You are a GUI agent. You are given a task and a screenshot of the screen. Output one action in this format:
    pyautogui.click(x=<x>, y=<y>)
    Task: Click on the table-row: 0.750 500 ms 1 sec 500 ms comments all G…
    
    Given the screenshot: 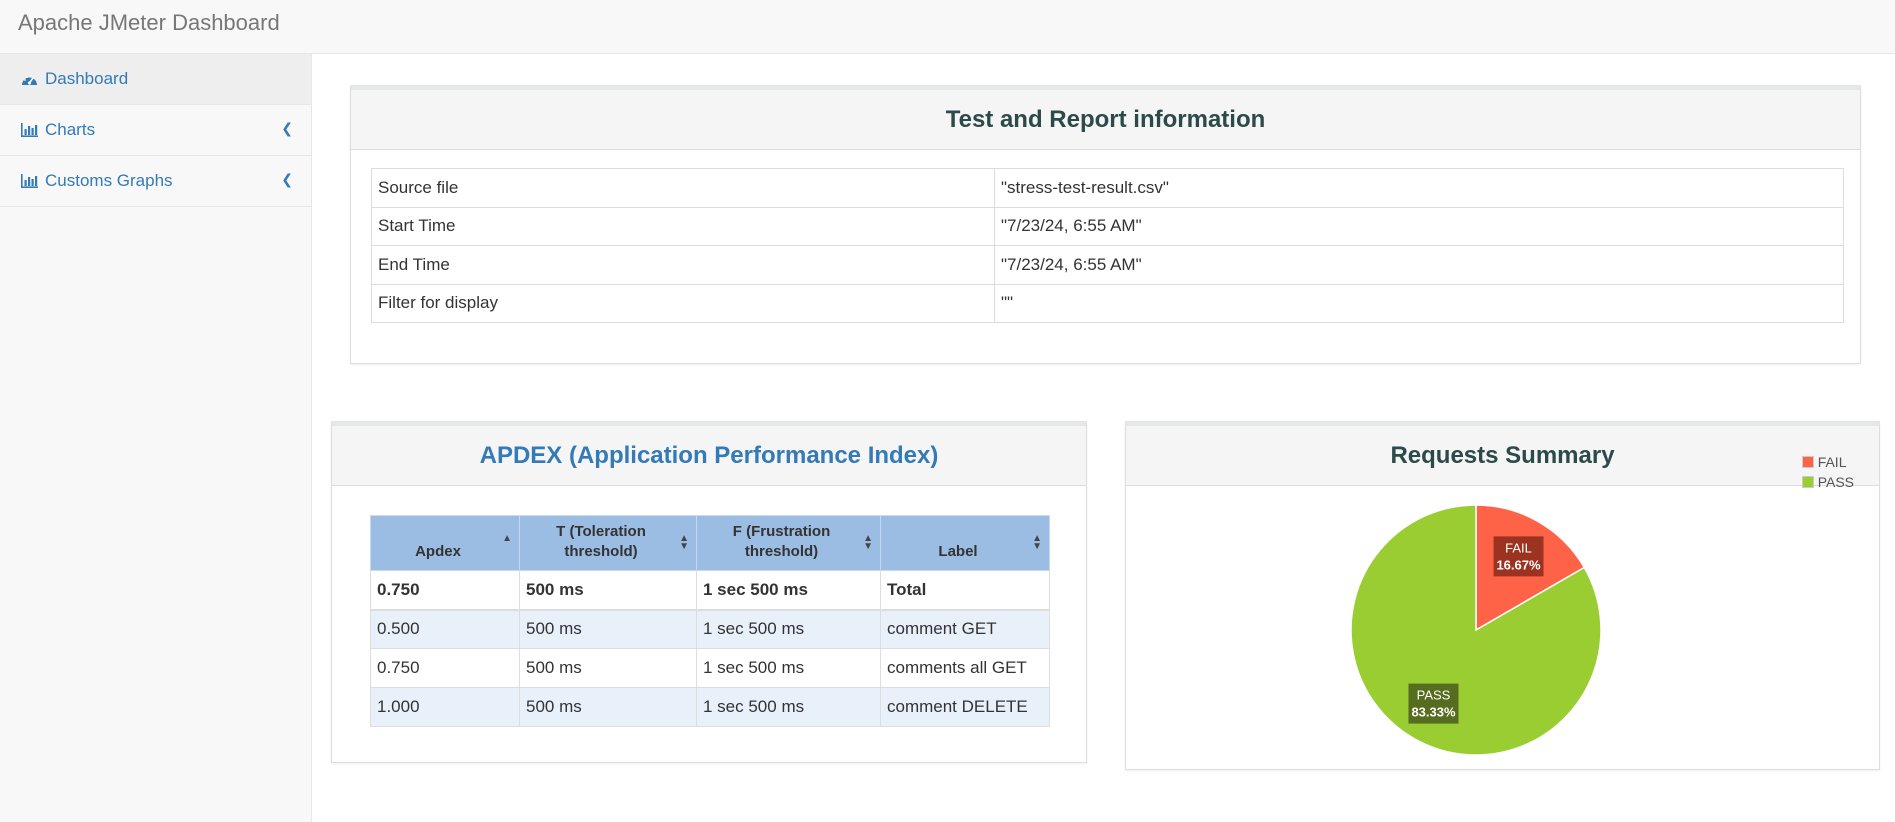 What is the action you would take?
    pyautogui.click(x=710, y=668)
    